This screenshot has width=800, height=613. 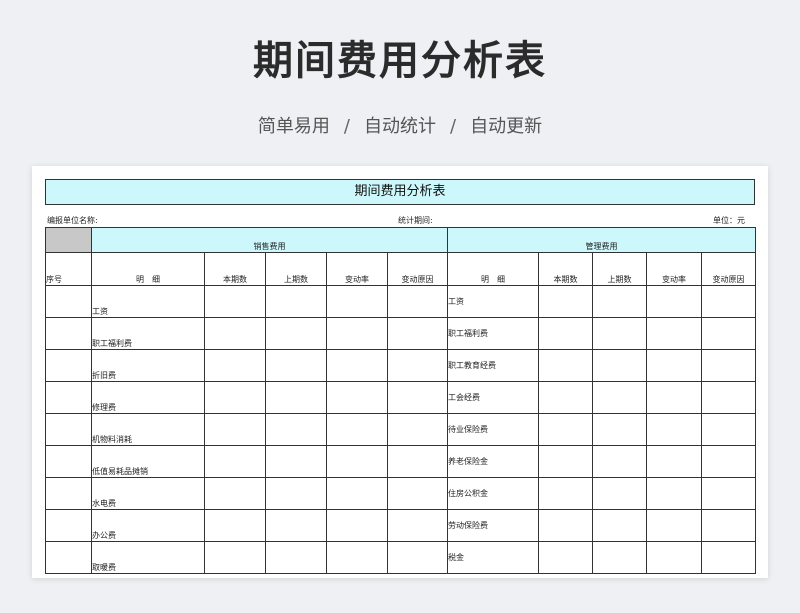 What do you see at coordinates (493, 557) in the screenshot?
I see `admin-item-cell: 税金` at bounding box center [493, 557].